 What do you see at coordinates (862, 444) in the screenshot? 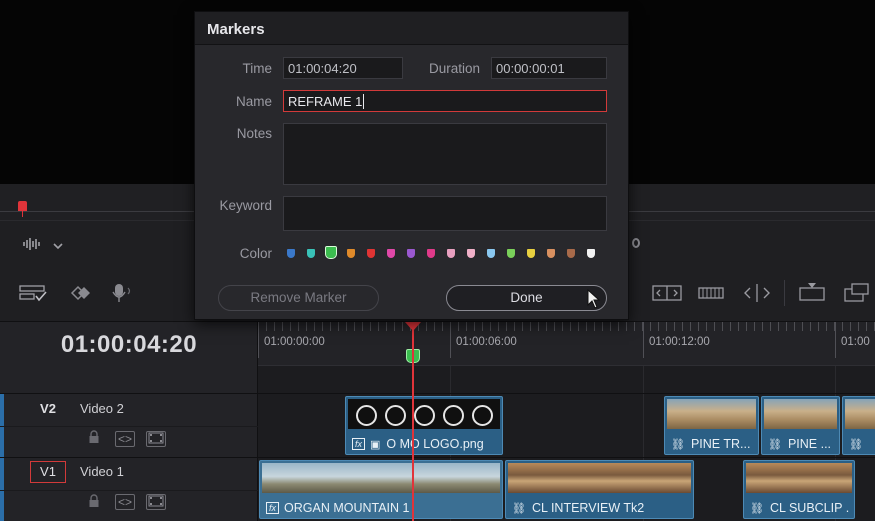
I see `clip-label: ⛓` at bounding box center [862, 444].